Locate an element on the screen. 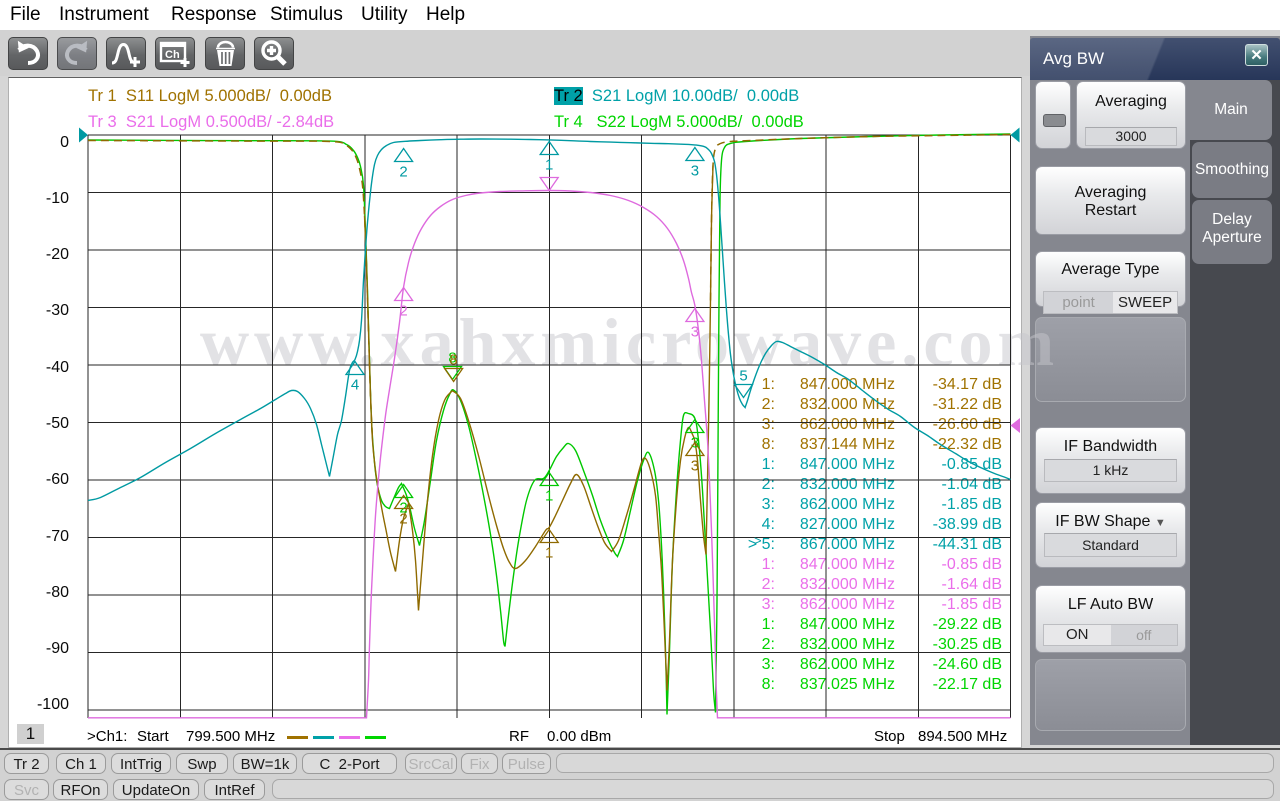 The height and width of the screenshot is (801, 1280). svg-text: 4 is located at coordinates (354, 384).